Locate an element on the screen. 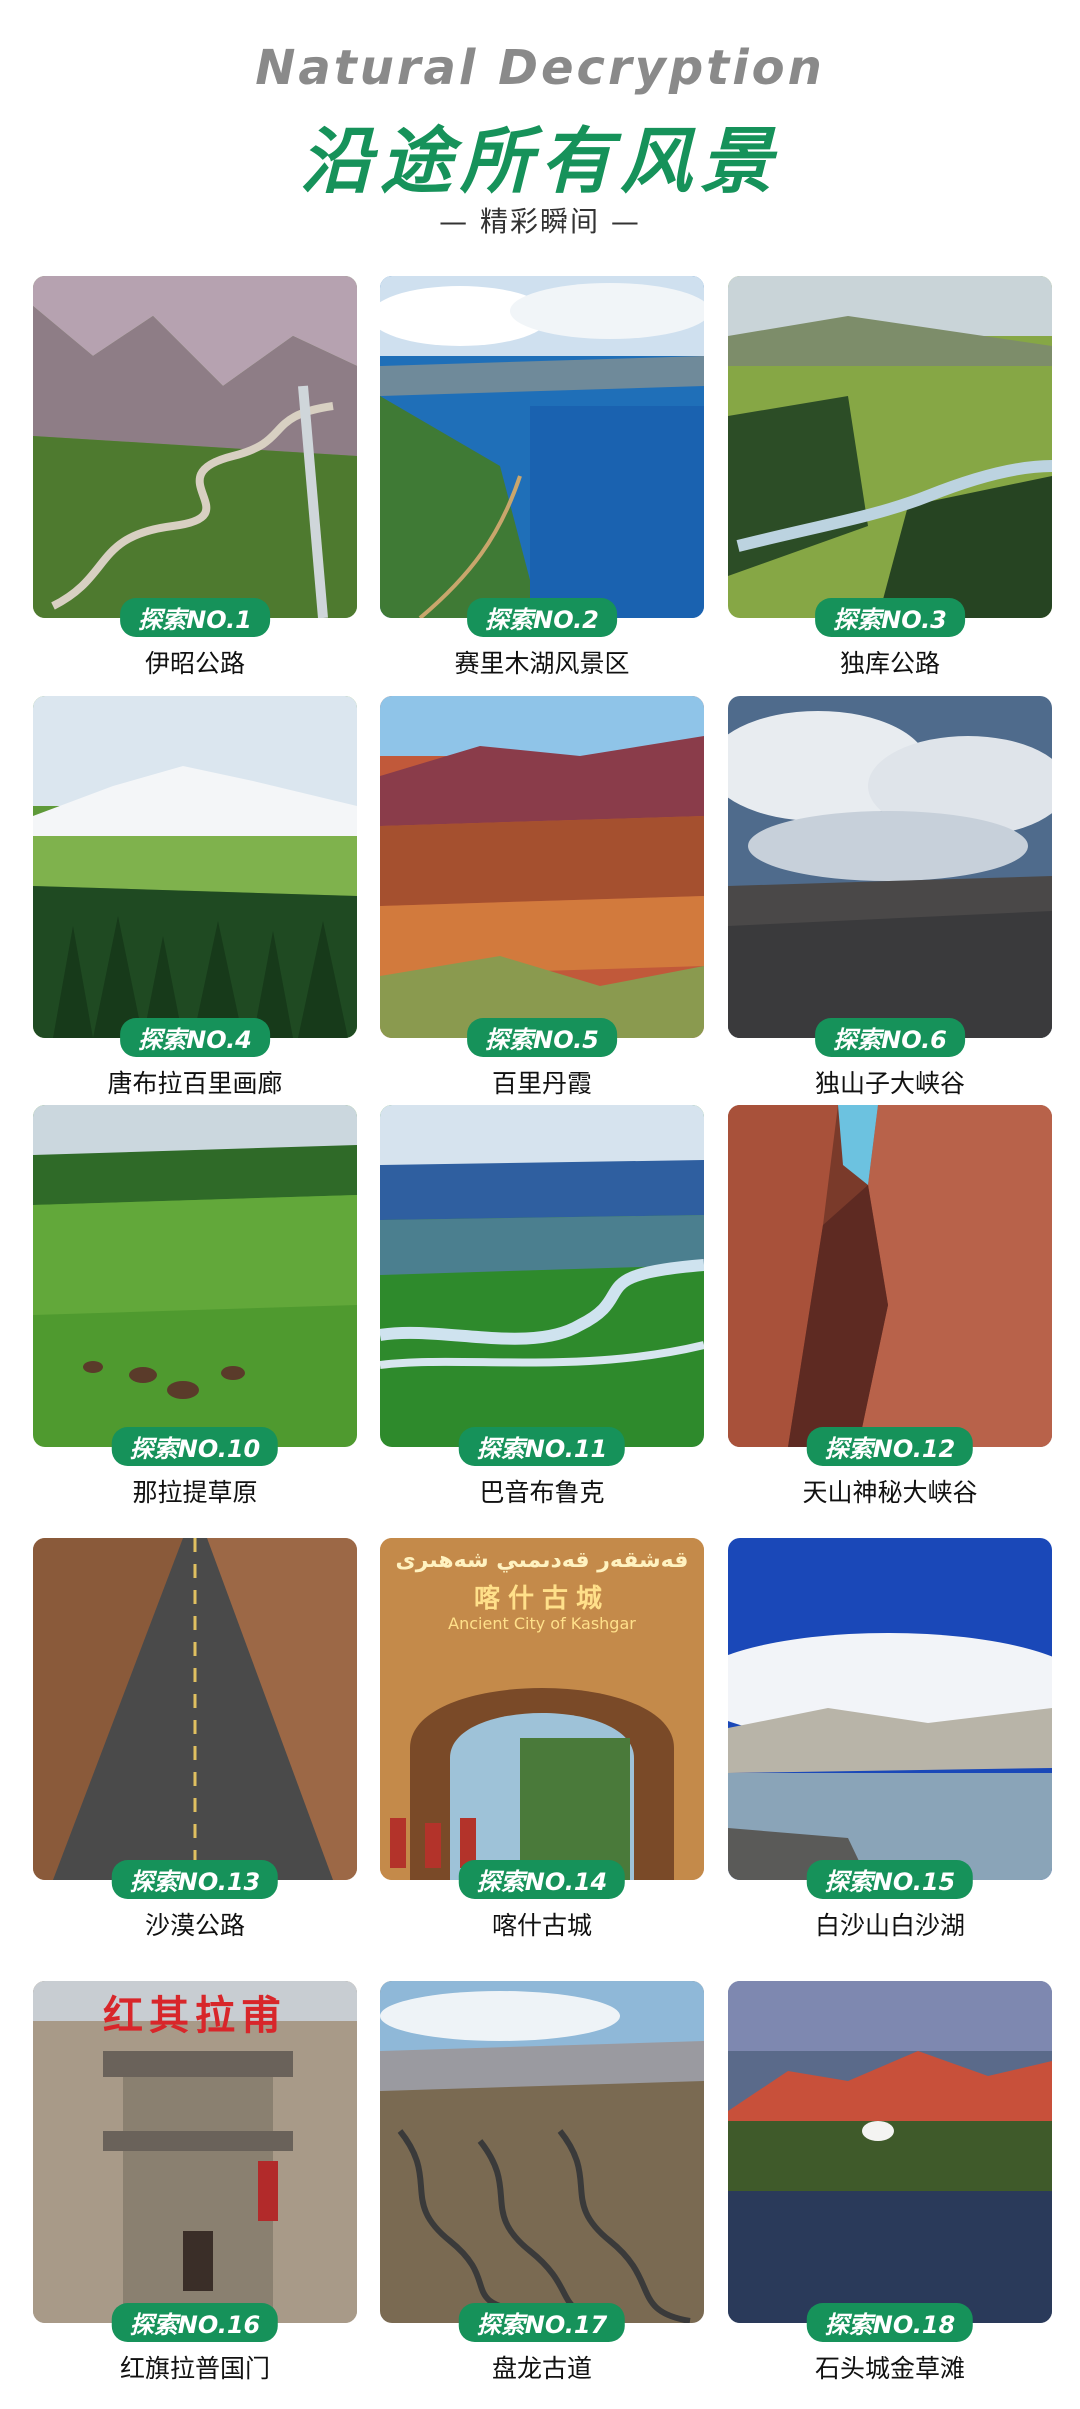 The height and width of the screenshot is (2409, 1080). spot-name: 独山子大峡谷 is located at coordinates (889, 1083).